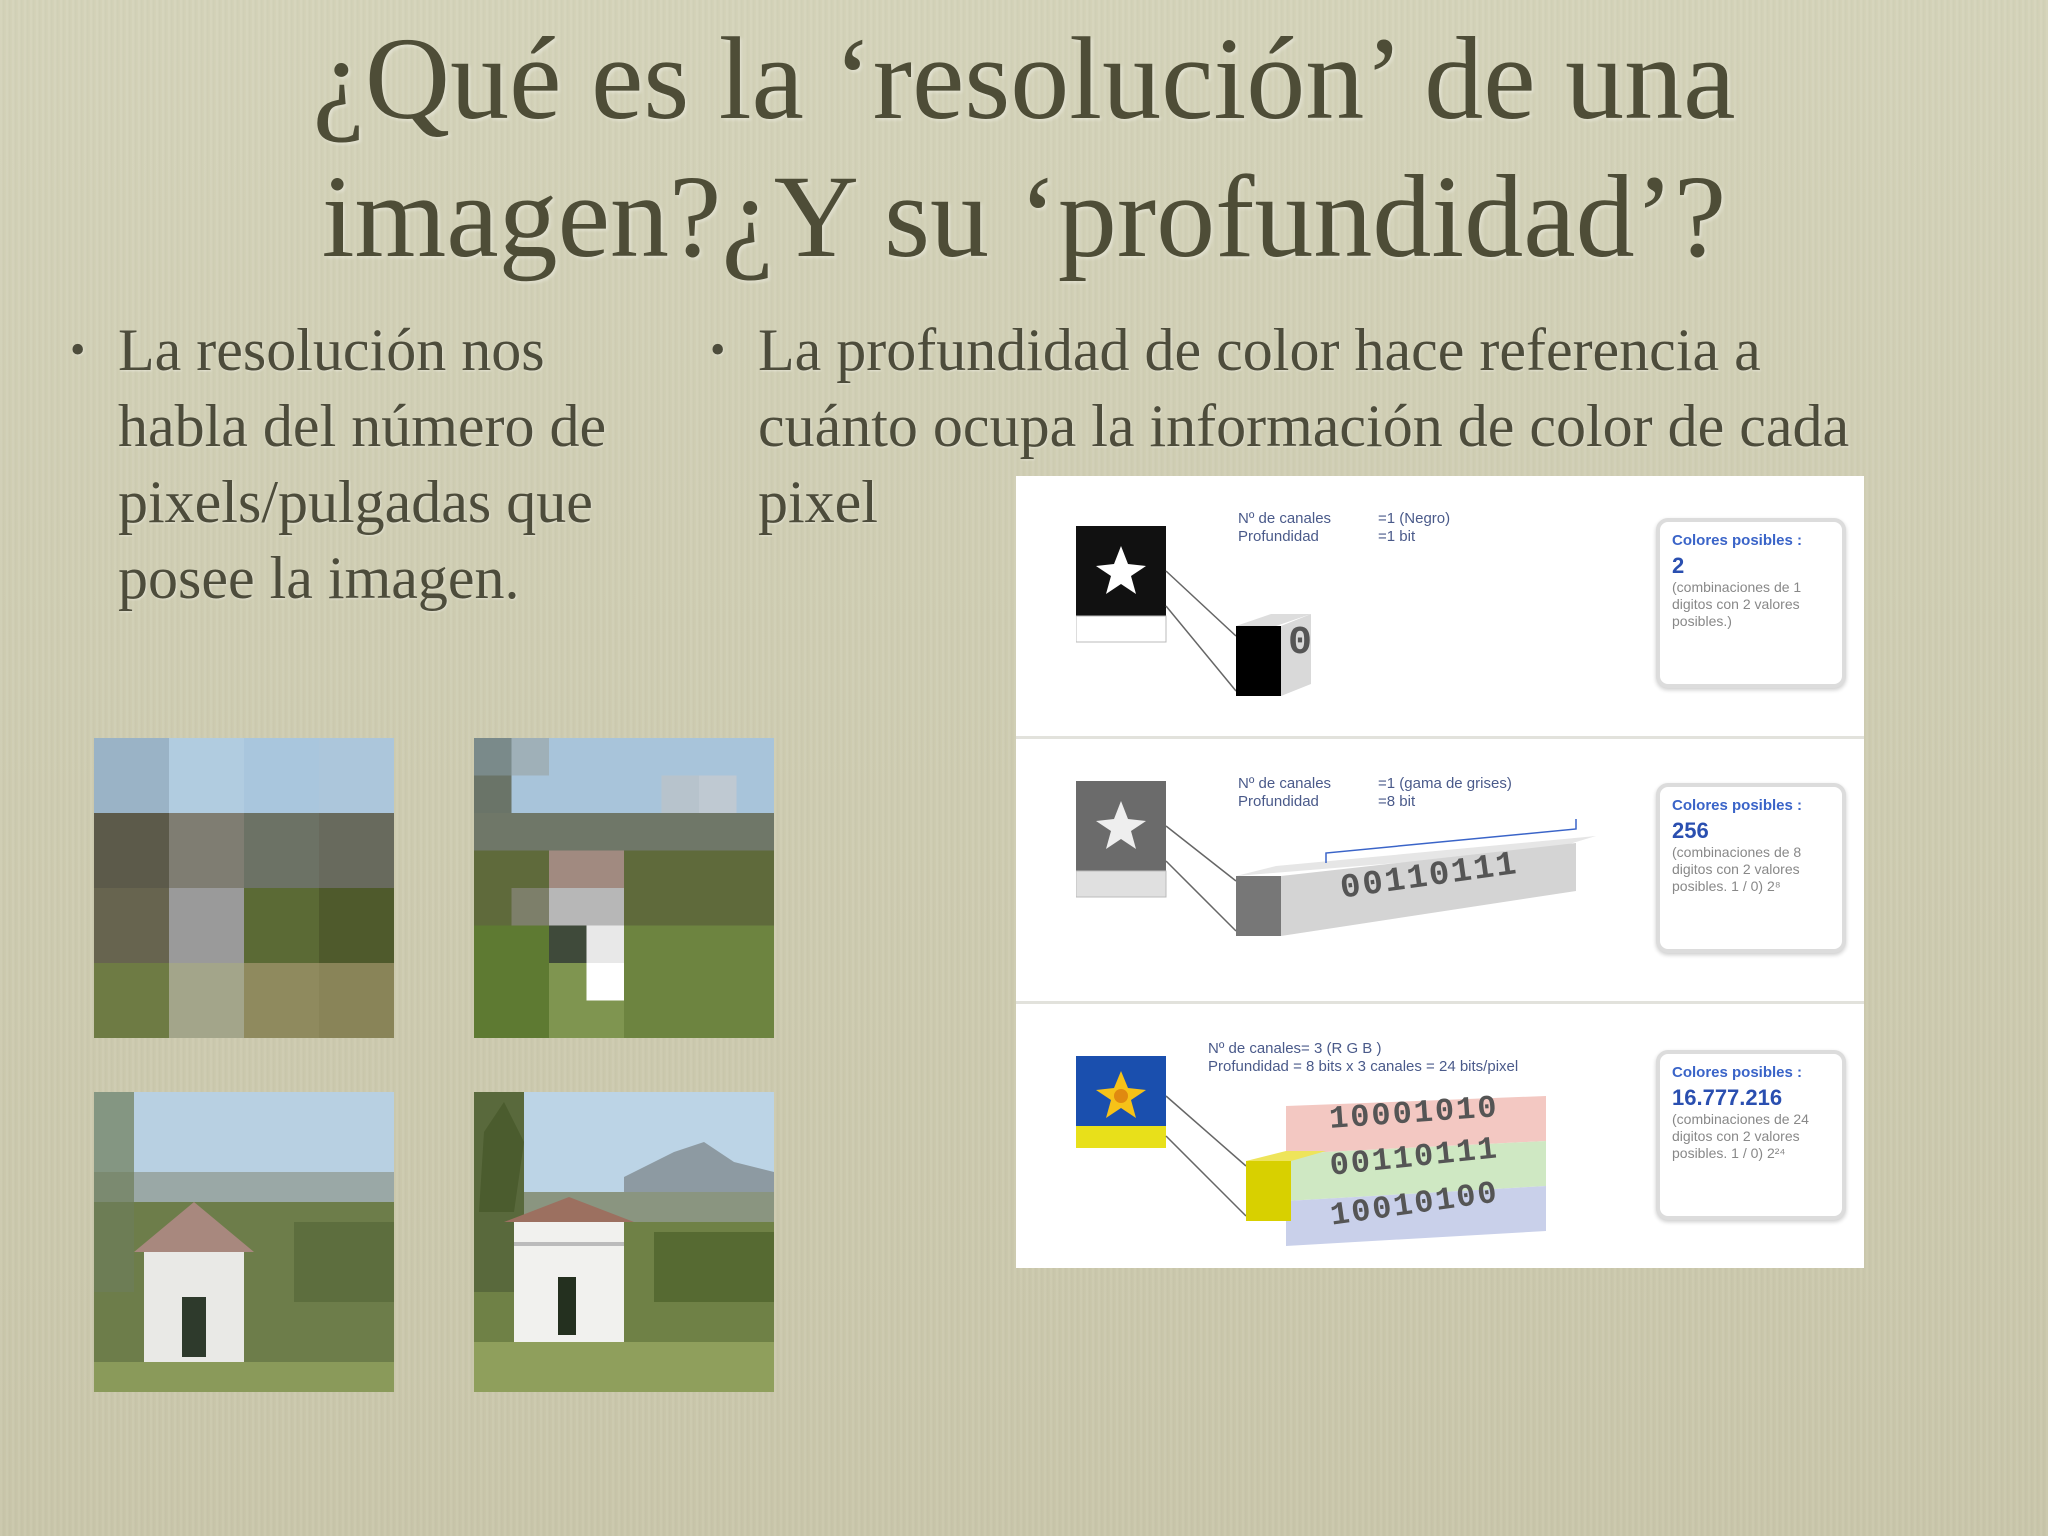 The height and width of the screenshot is (1536, 2048). Describe the element at coordinates (1445, 783) in the screenshot. I see `channels-value: =1 (gama de grises)` at that location.